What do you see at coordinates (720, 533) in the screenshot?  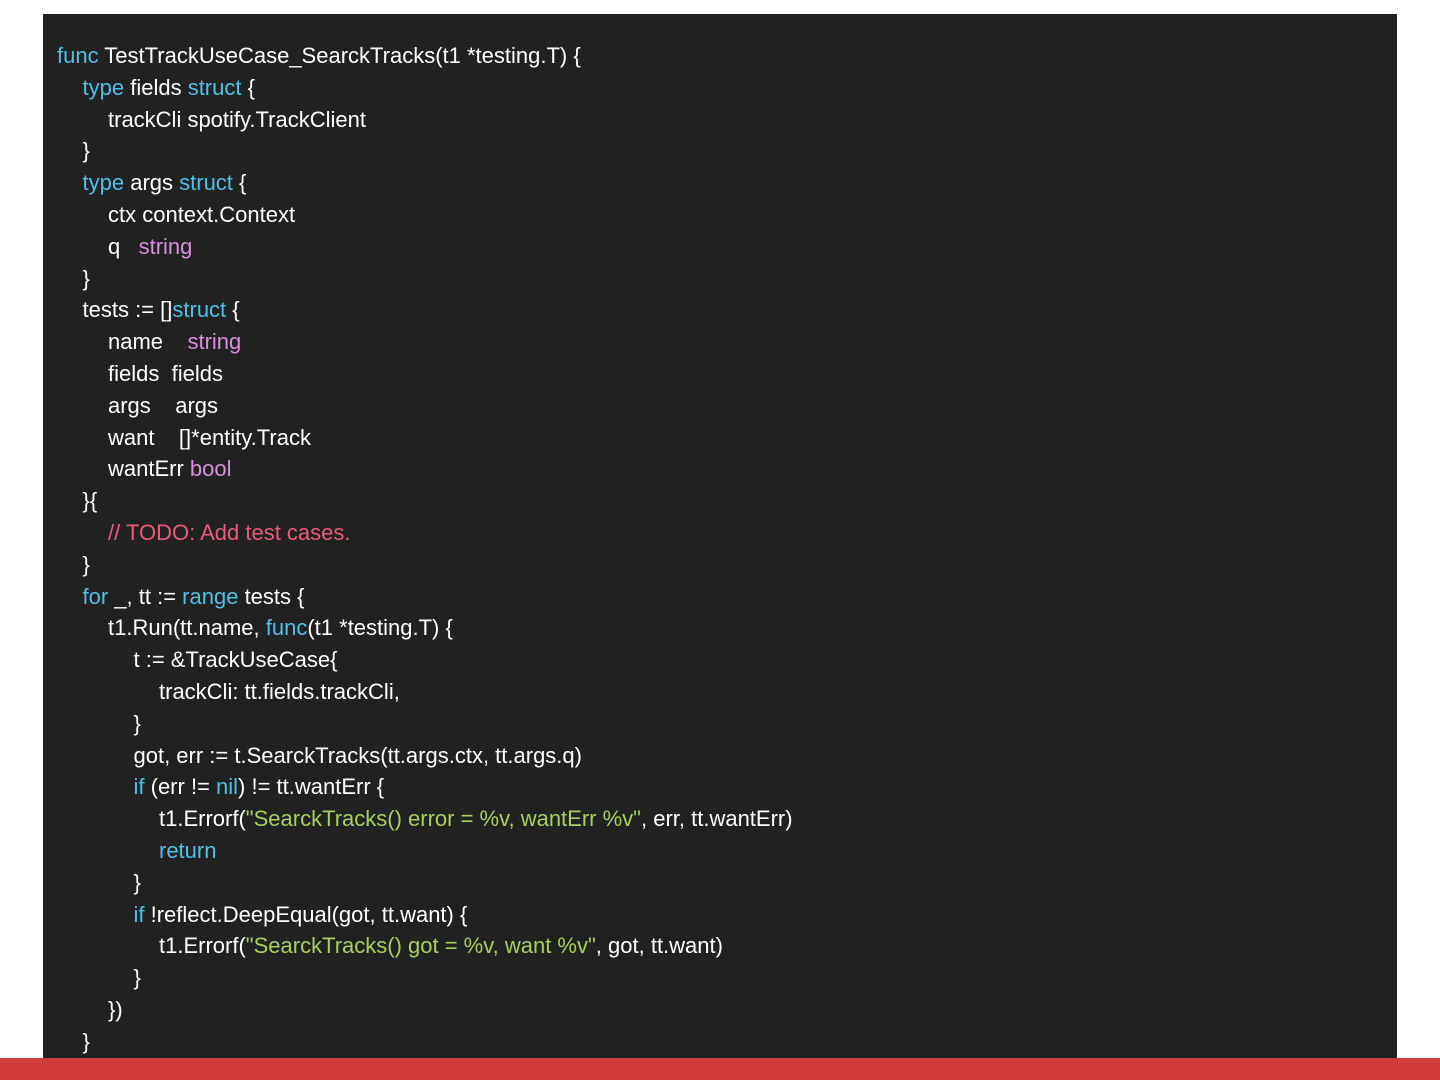 I see `code-line: // TODO: Add test cases.` at bounding box center [720, 533].